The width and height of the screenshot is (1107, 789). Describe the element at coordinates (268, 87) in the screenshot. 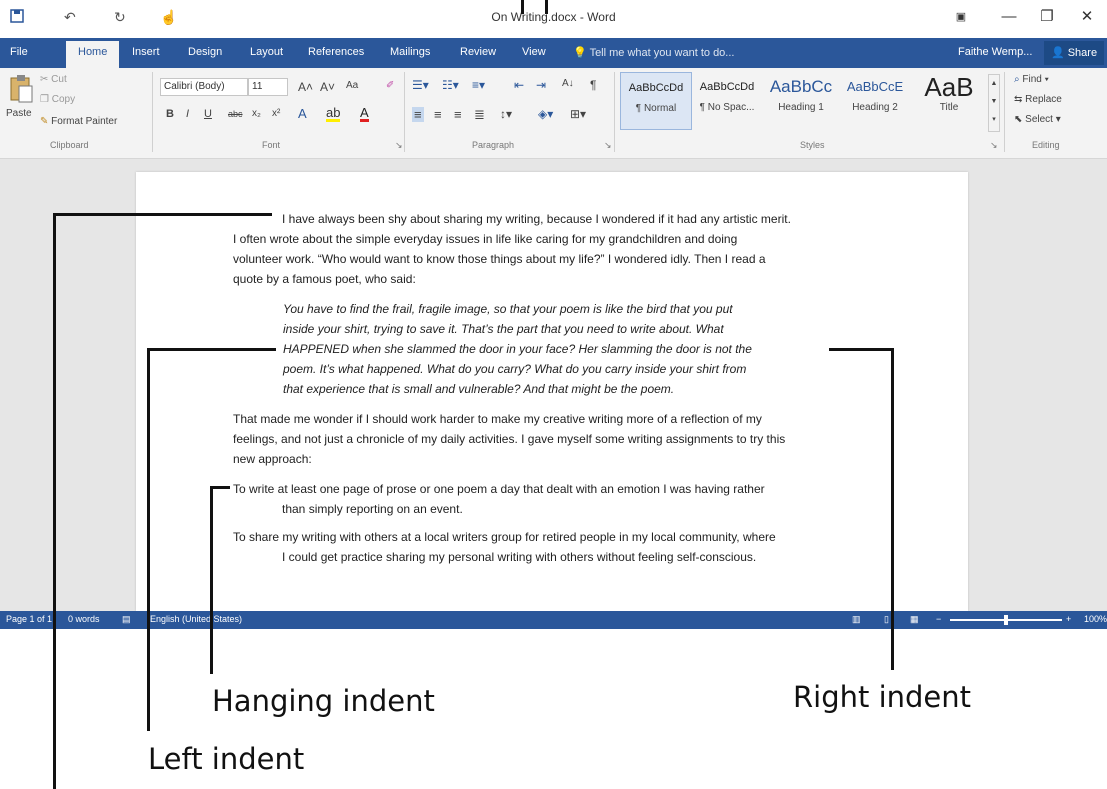

I see `font-size-select: 11` at that location.